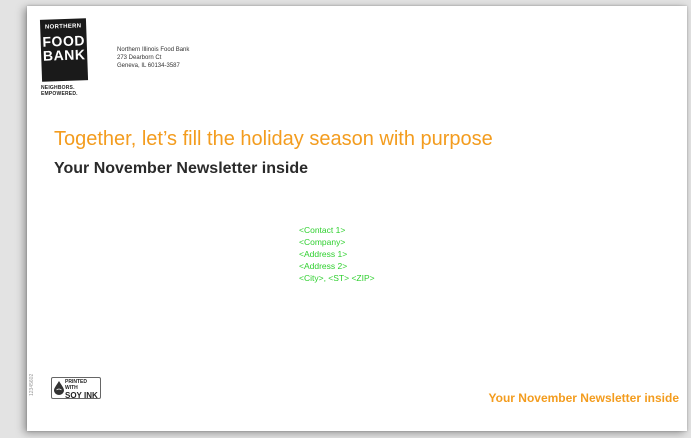  I want to click on mailing-field-company: <Company>, so click(322, 242).